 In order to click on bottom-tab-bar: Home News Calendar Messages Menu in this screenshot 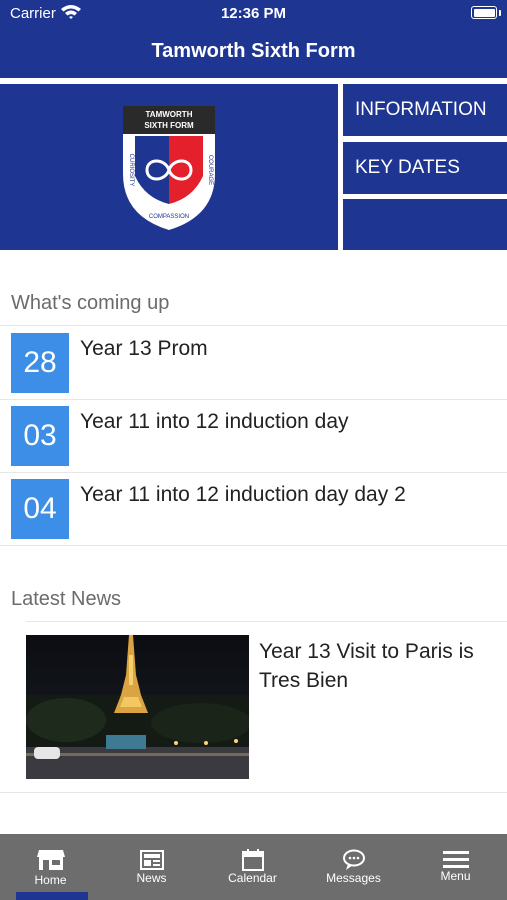, I will do `click(253, 867)`.